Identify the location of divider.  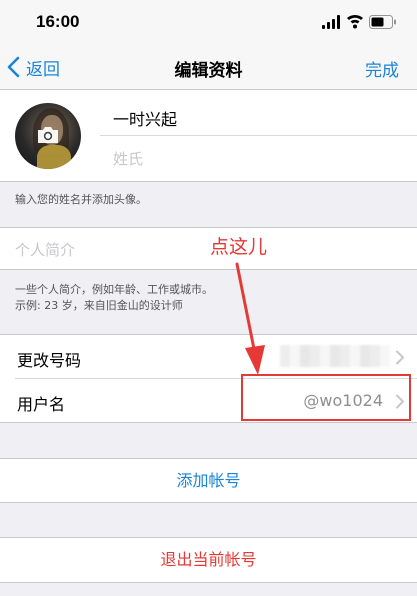
(258, 135).